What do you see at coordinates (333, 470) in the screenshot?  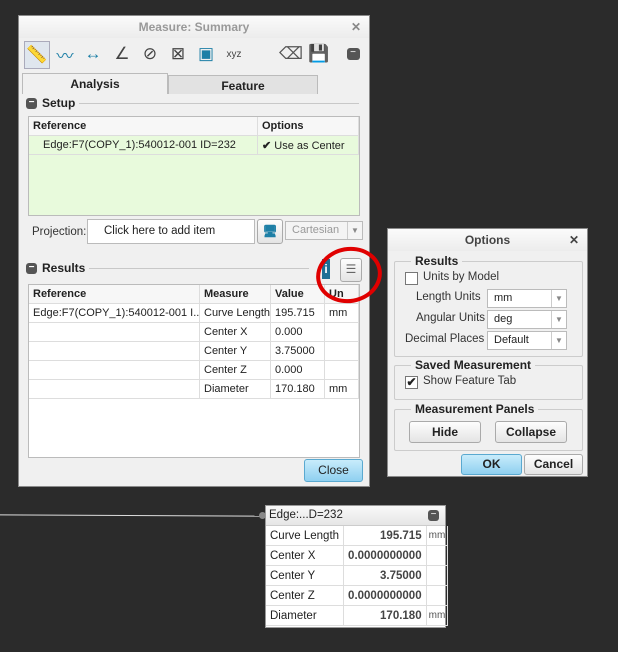 I see `close-button: Close` at bounding box center [333, 470].